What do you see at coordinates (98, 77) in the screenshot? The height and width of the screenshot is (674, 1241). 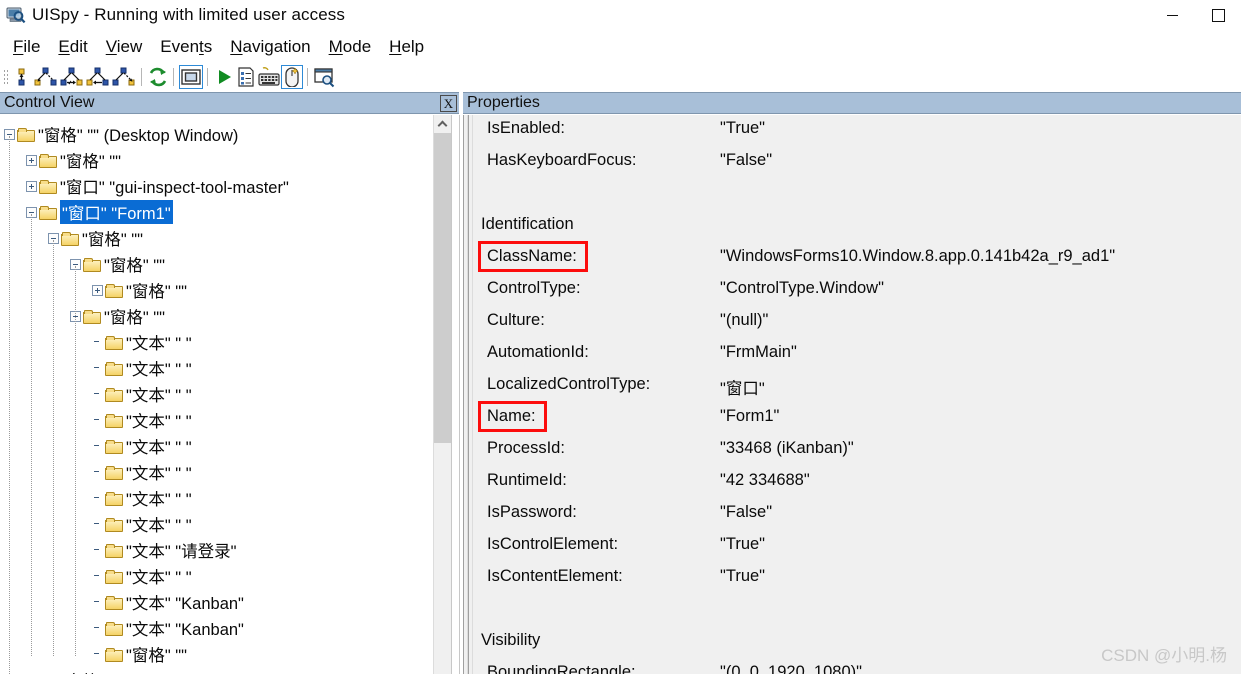 I see `node-previous-sibling-icon` at bounding box center [98, 77].